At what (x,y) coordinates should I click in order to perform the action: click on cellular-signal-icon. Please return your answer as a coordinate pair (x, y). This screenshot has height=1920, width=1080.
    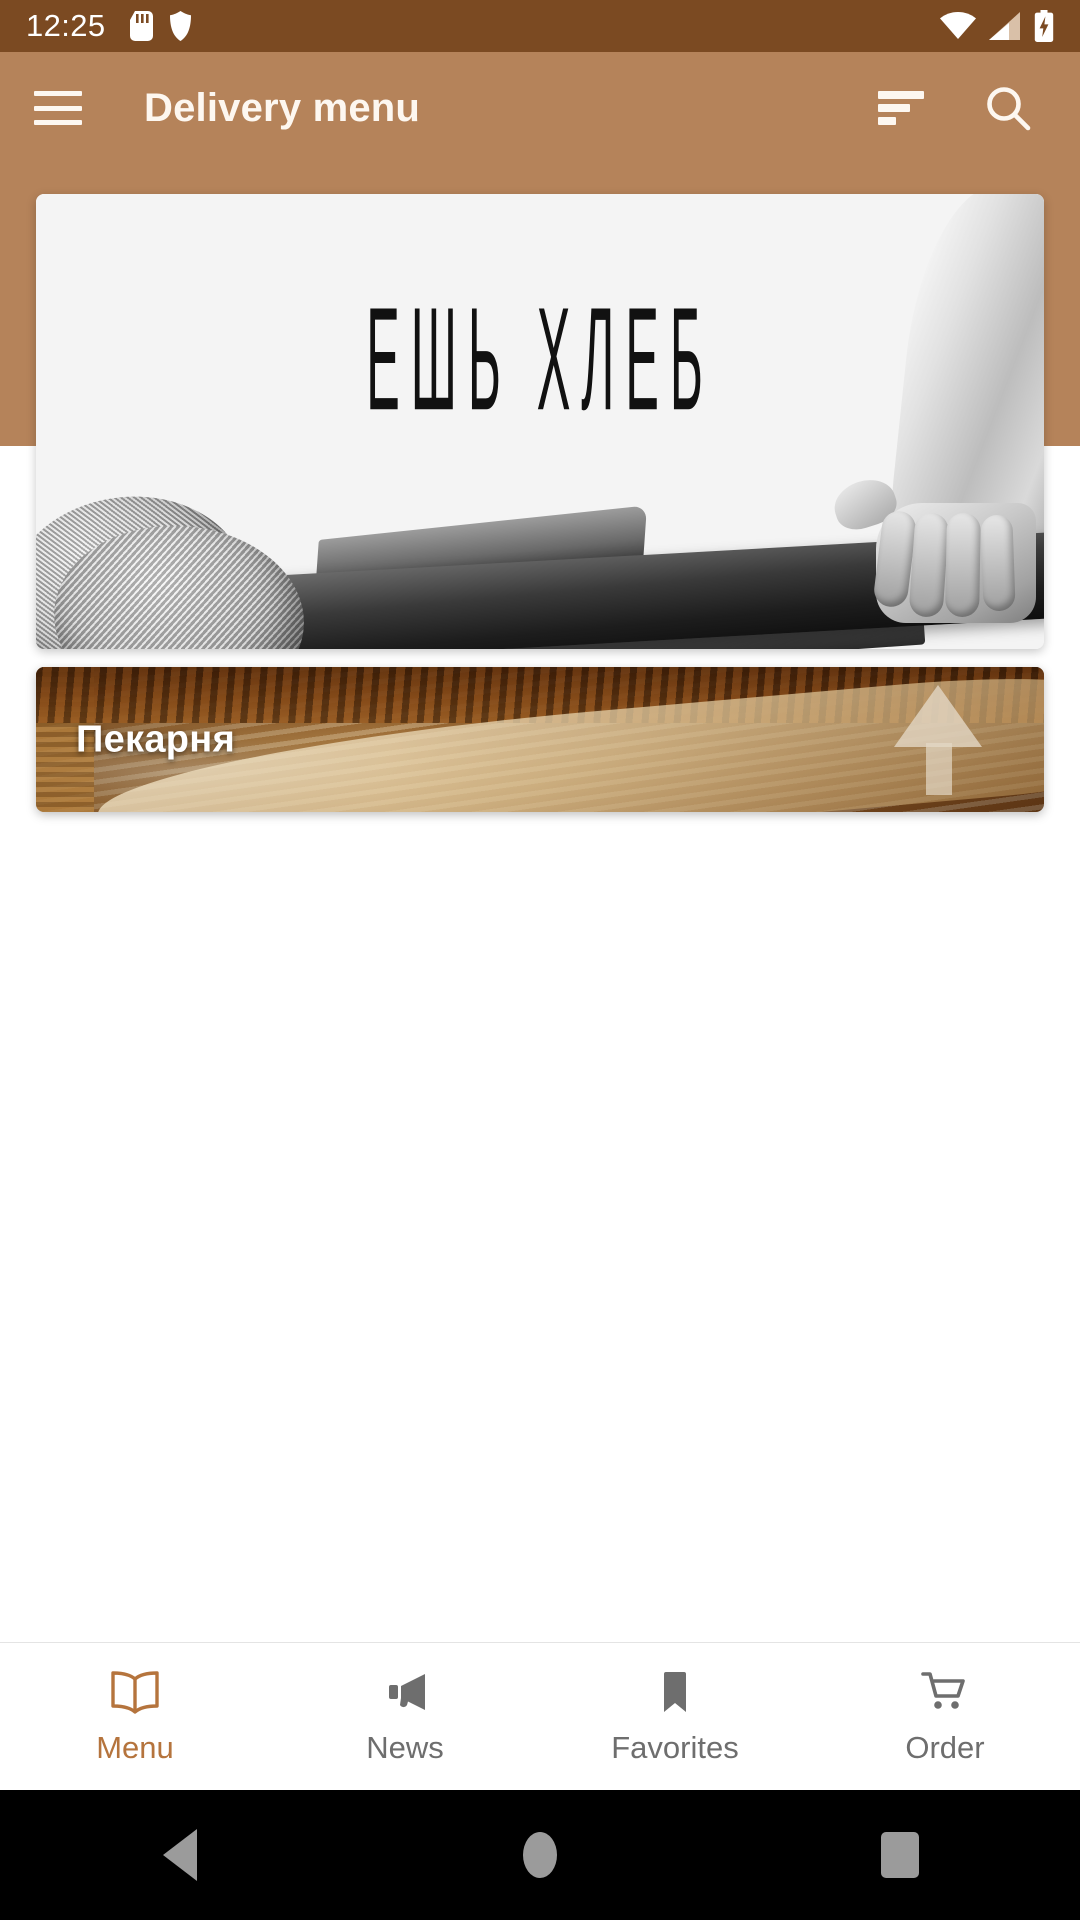
    Looking at the image, I should click on (1004, 26).